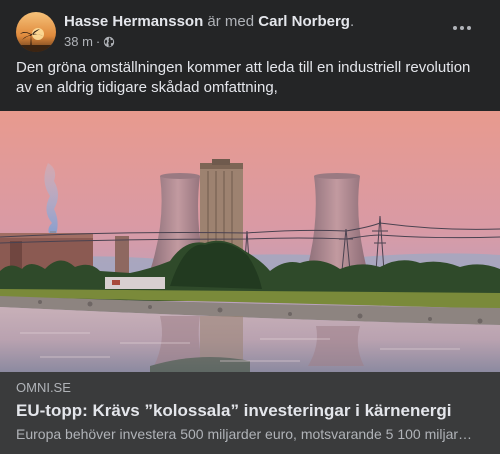 This screenshot has width=500, height=454. Describe the element at coordinates (43, 387) in the screenshot. I see `link-domain: OMNI.SE` at that location.